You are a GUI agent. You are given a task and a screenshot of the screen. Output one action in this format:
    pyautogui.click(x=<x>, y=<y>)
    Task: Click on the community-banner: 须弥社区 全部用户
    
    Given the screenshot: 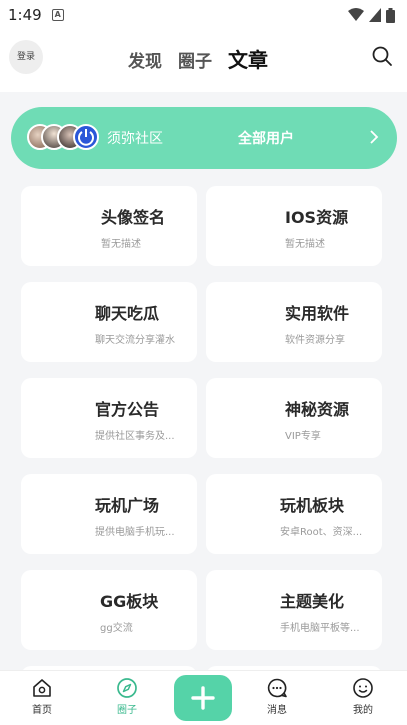 What is the action you would take?
    pyautogui.click(x=204, y=138)
    